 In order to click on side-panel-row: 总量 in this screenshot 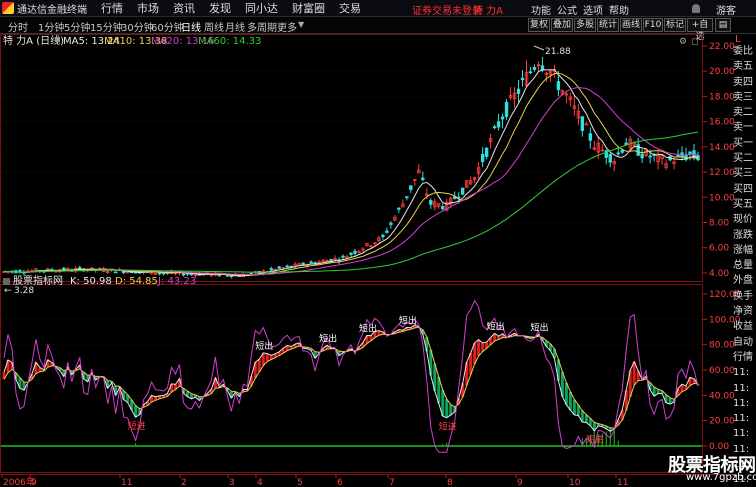, I will do `click(743, 266)`.